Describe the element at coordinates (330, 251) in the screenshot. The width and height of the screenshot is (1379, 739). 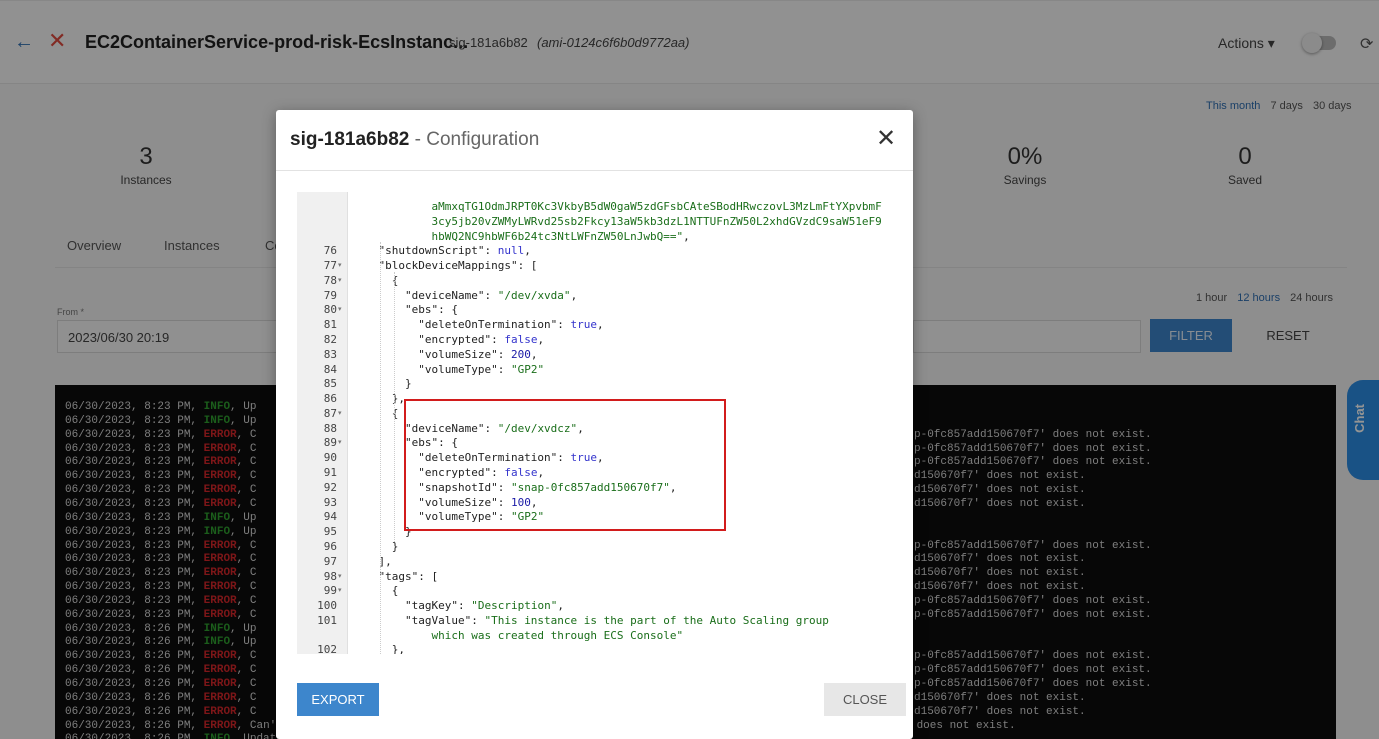
I see `line-number: 76` at that location.